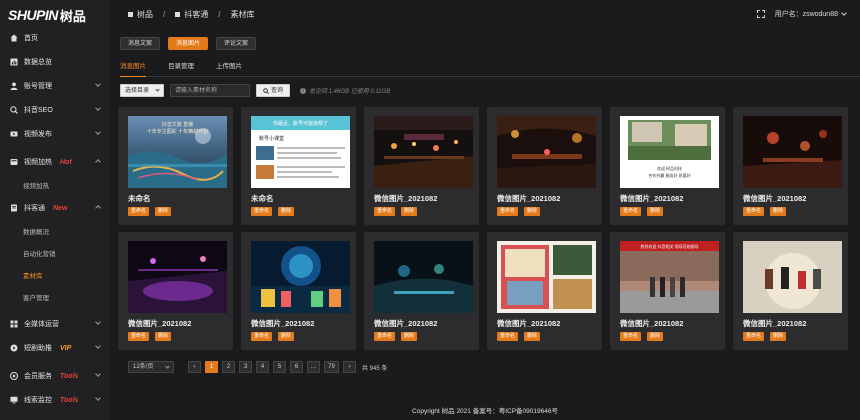 This screenshot has width=860, height=420. I want to click on sidebar-item-label: 视频发布, so click(38, 134).